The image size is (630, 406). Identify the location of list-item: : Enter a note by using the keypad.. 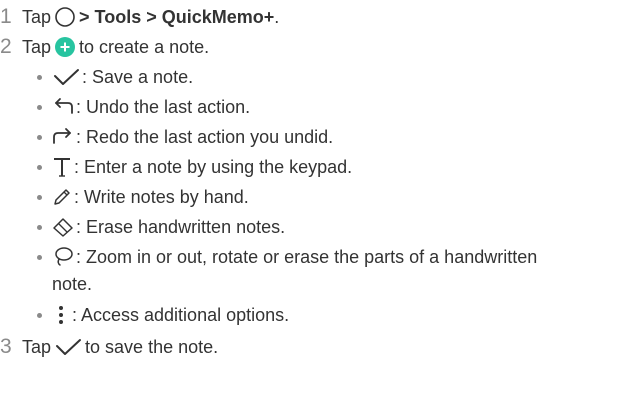
(194, 167).